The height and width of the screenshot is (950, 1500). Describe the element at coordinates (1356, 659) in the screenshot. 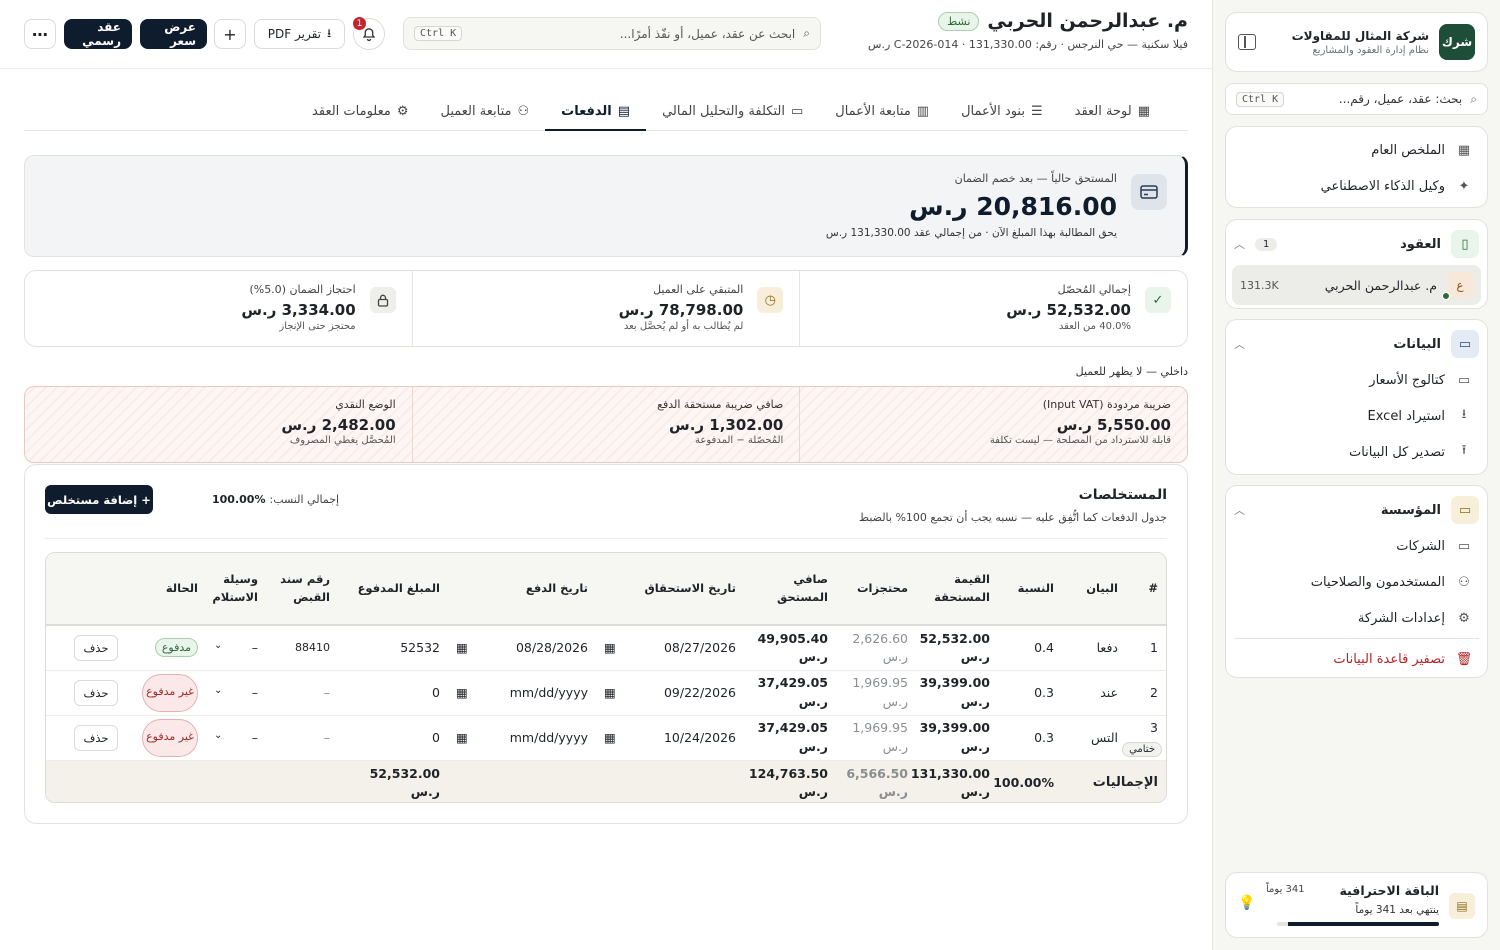

I see `sidebar-item-reset-database: 🗑 تصفير قاعدة البيانات` at that location.